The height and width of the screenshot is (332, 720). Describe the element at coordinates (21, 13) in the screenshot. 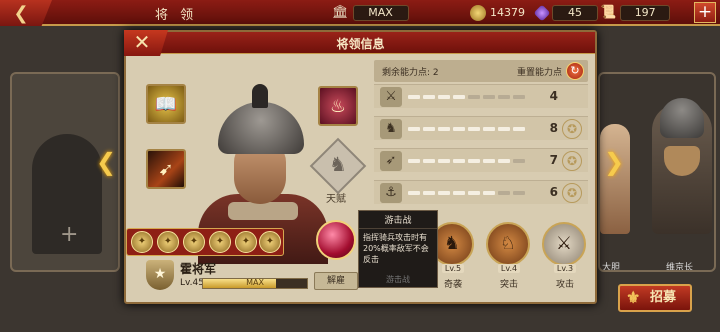

I see `arrow-left-icon: ❮` at that location.